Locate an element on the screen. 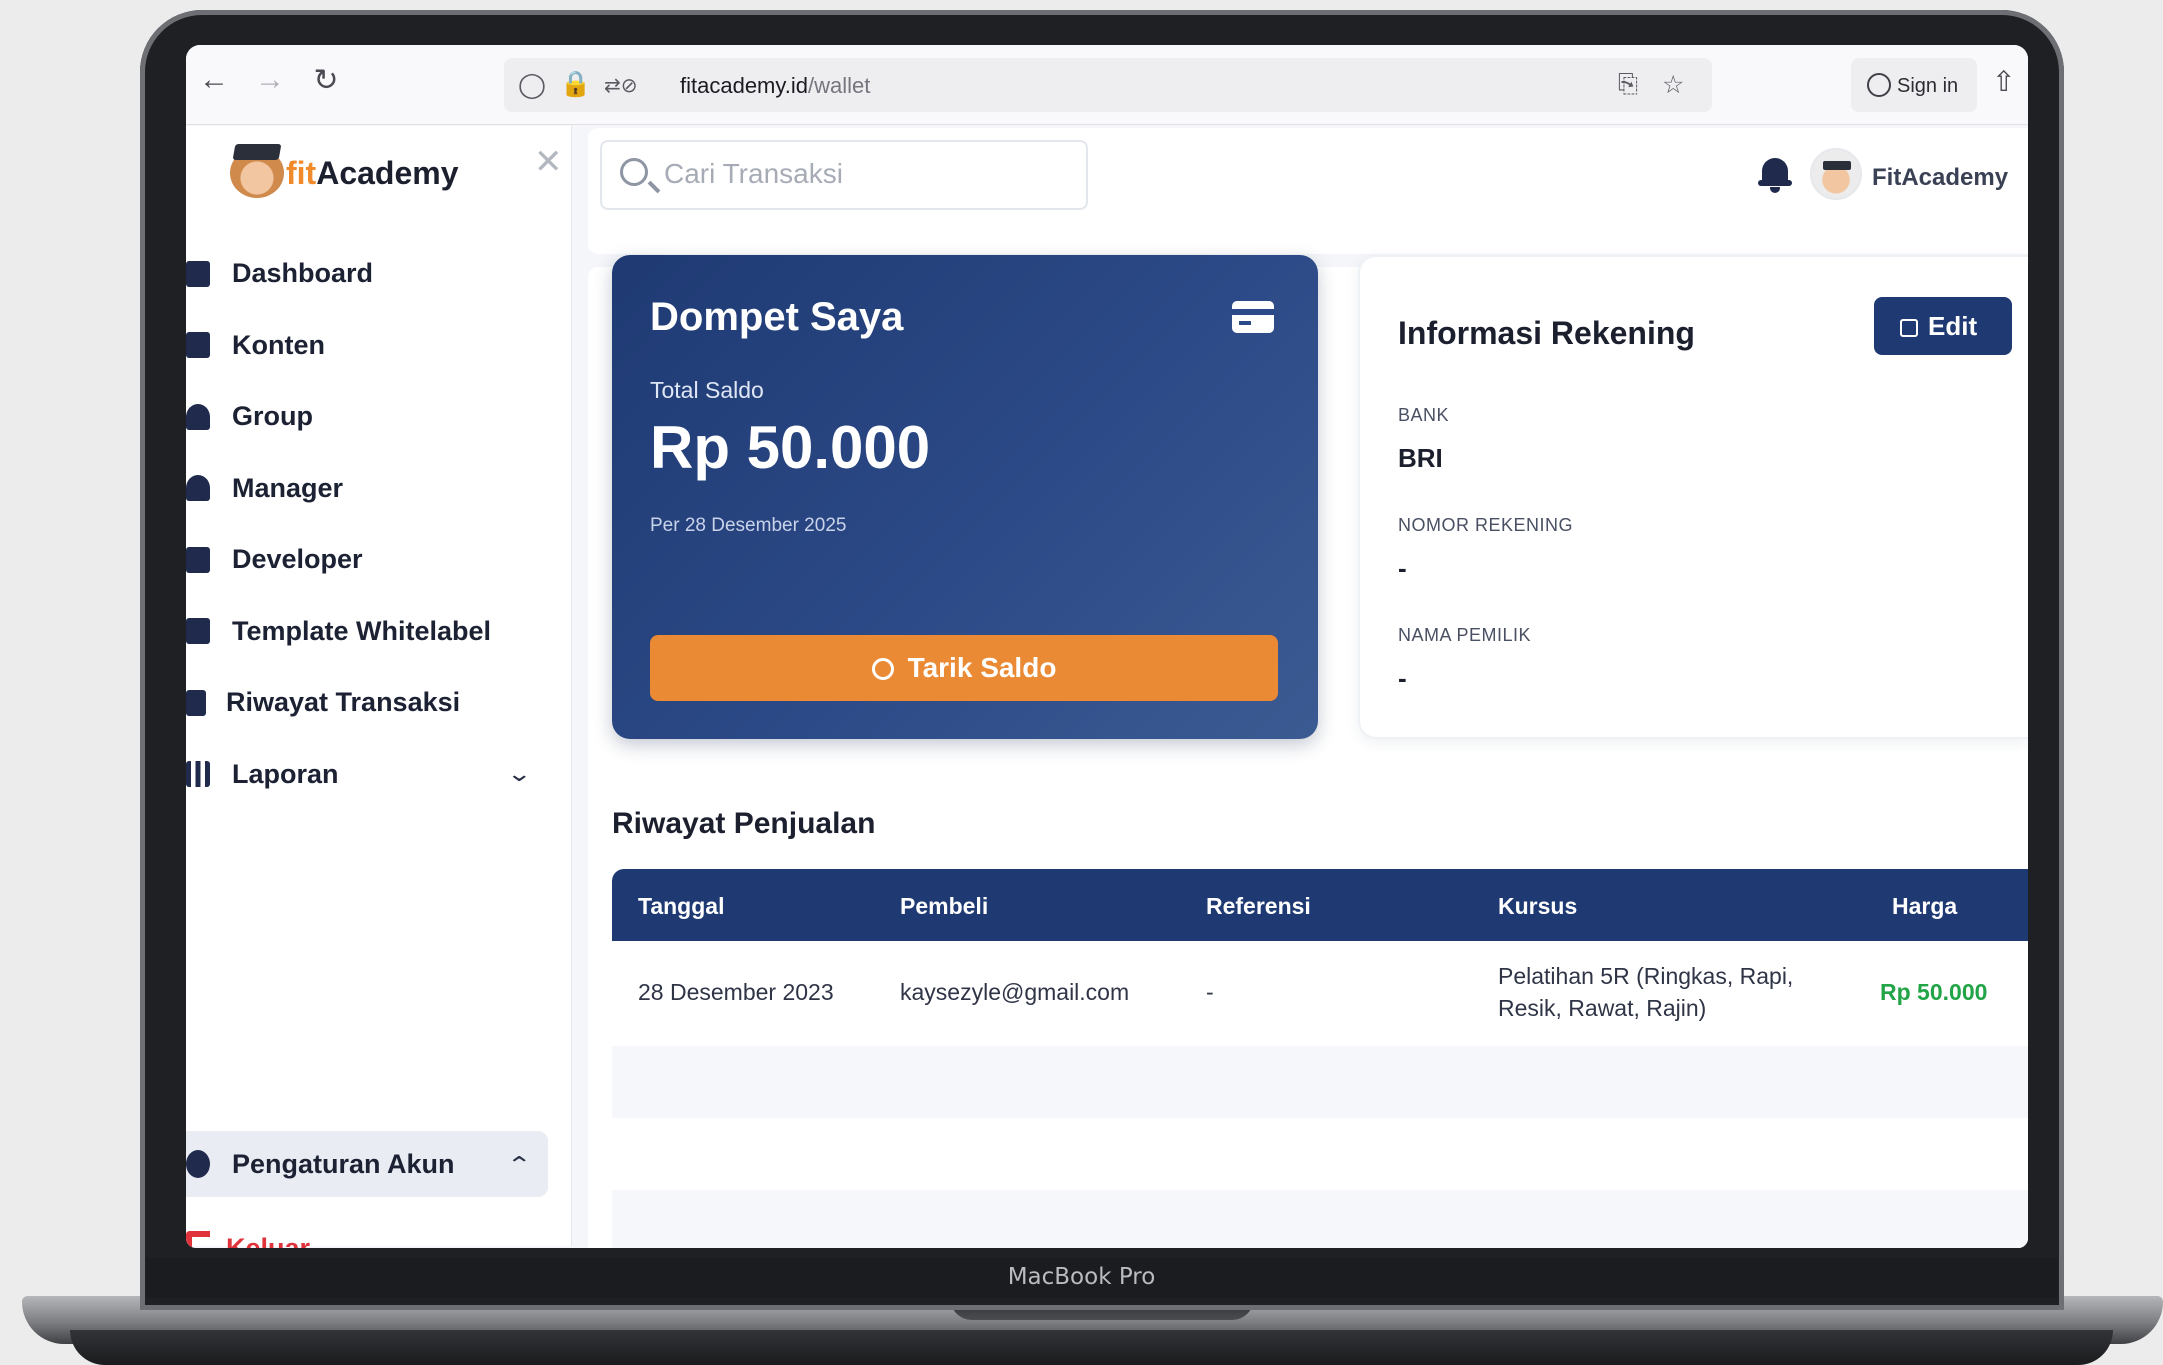 The width and height of the screenshot is (2163, 1365). sidebar-item-label: Pengaturan Akun is located at coordinates (343, 1164).